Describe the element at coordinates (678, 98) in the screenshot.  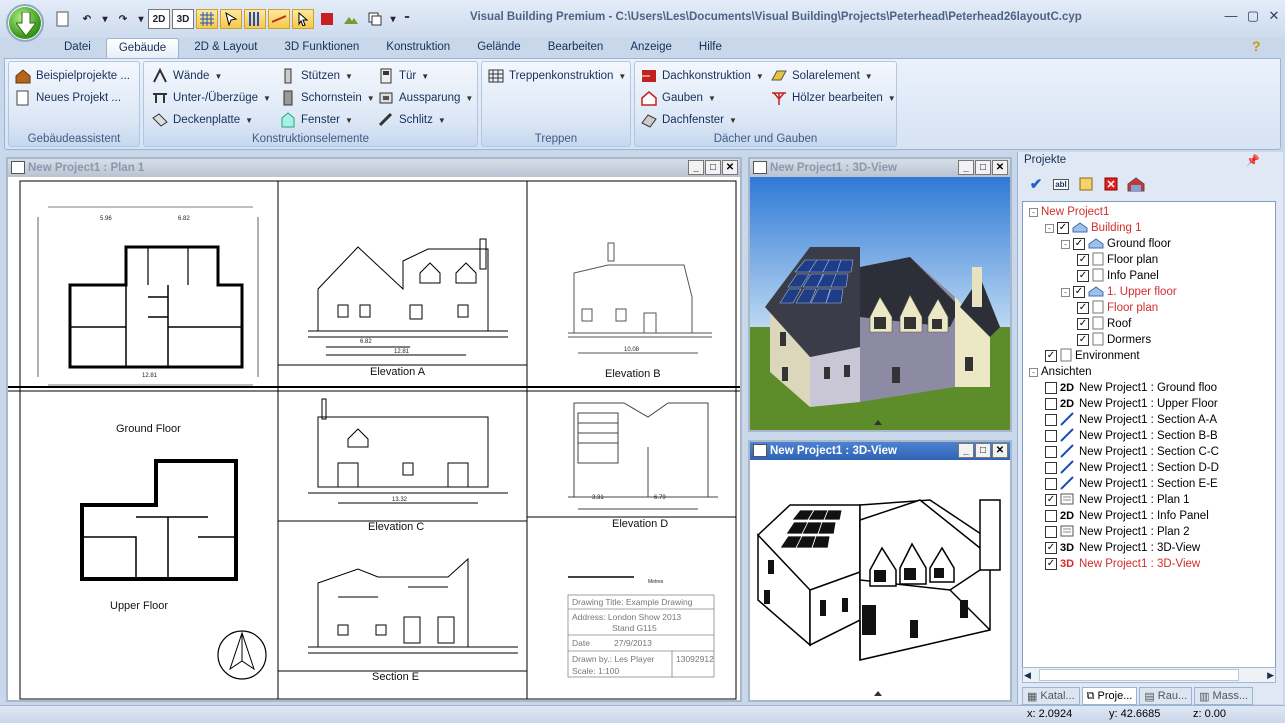
I see `dormers-button: Gauben ▼` at that location.